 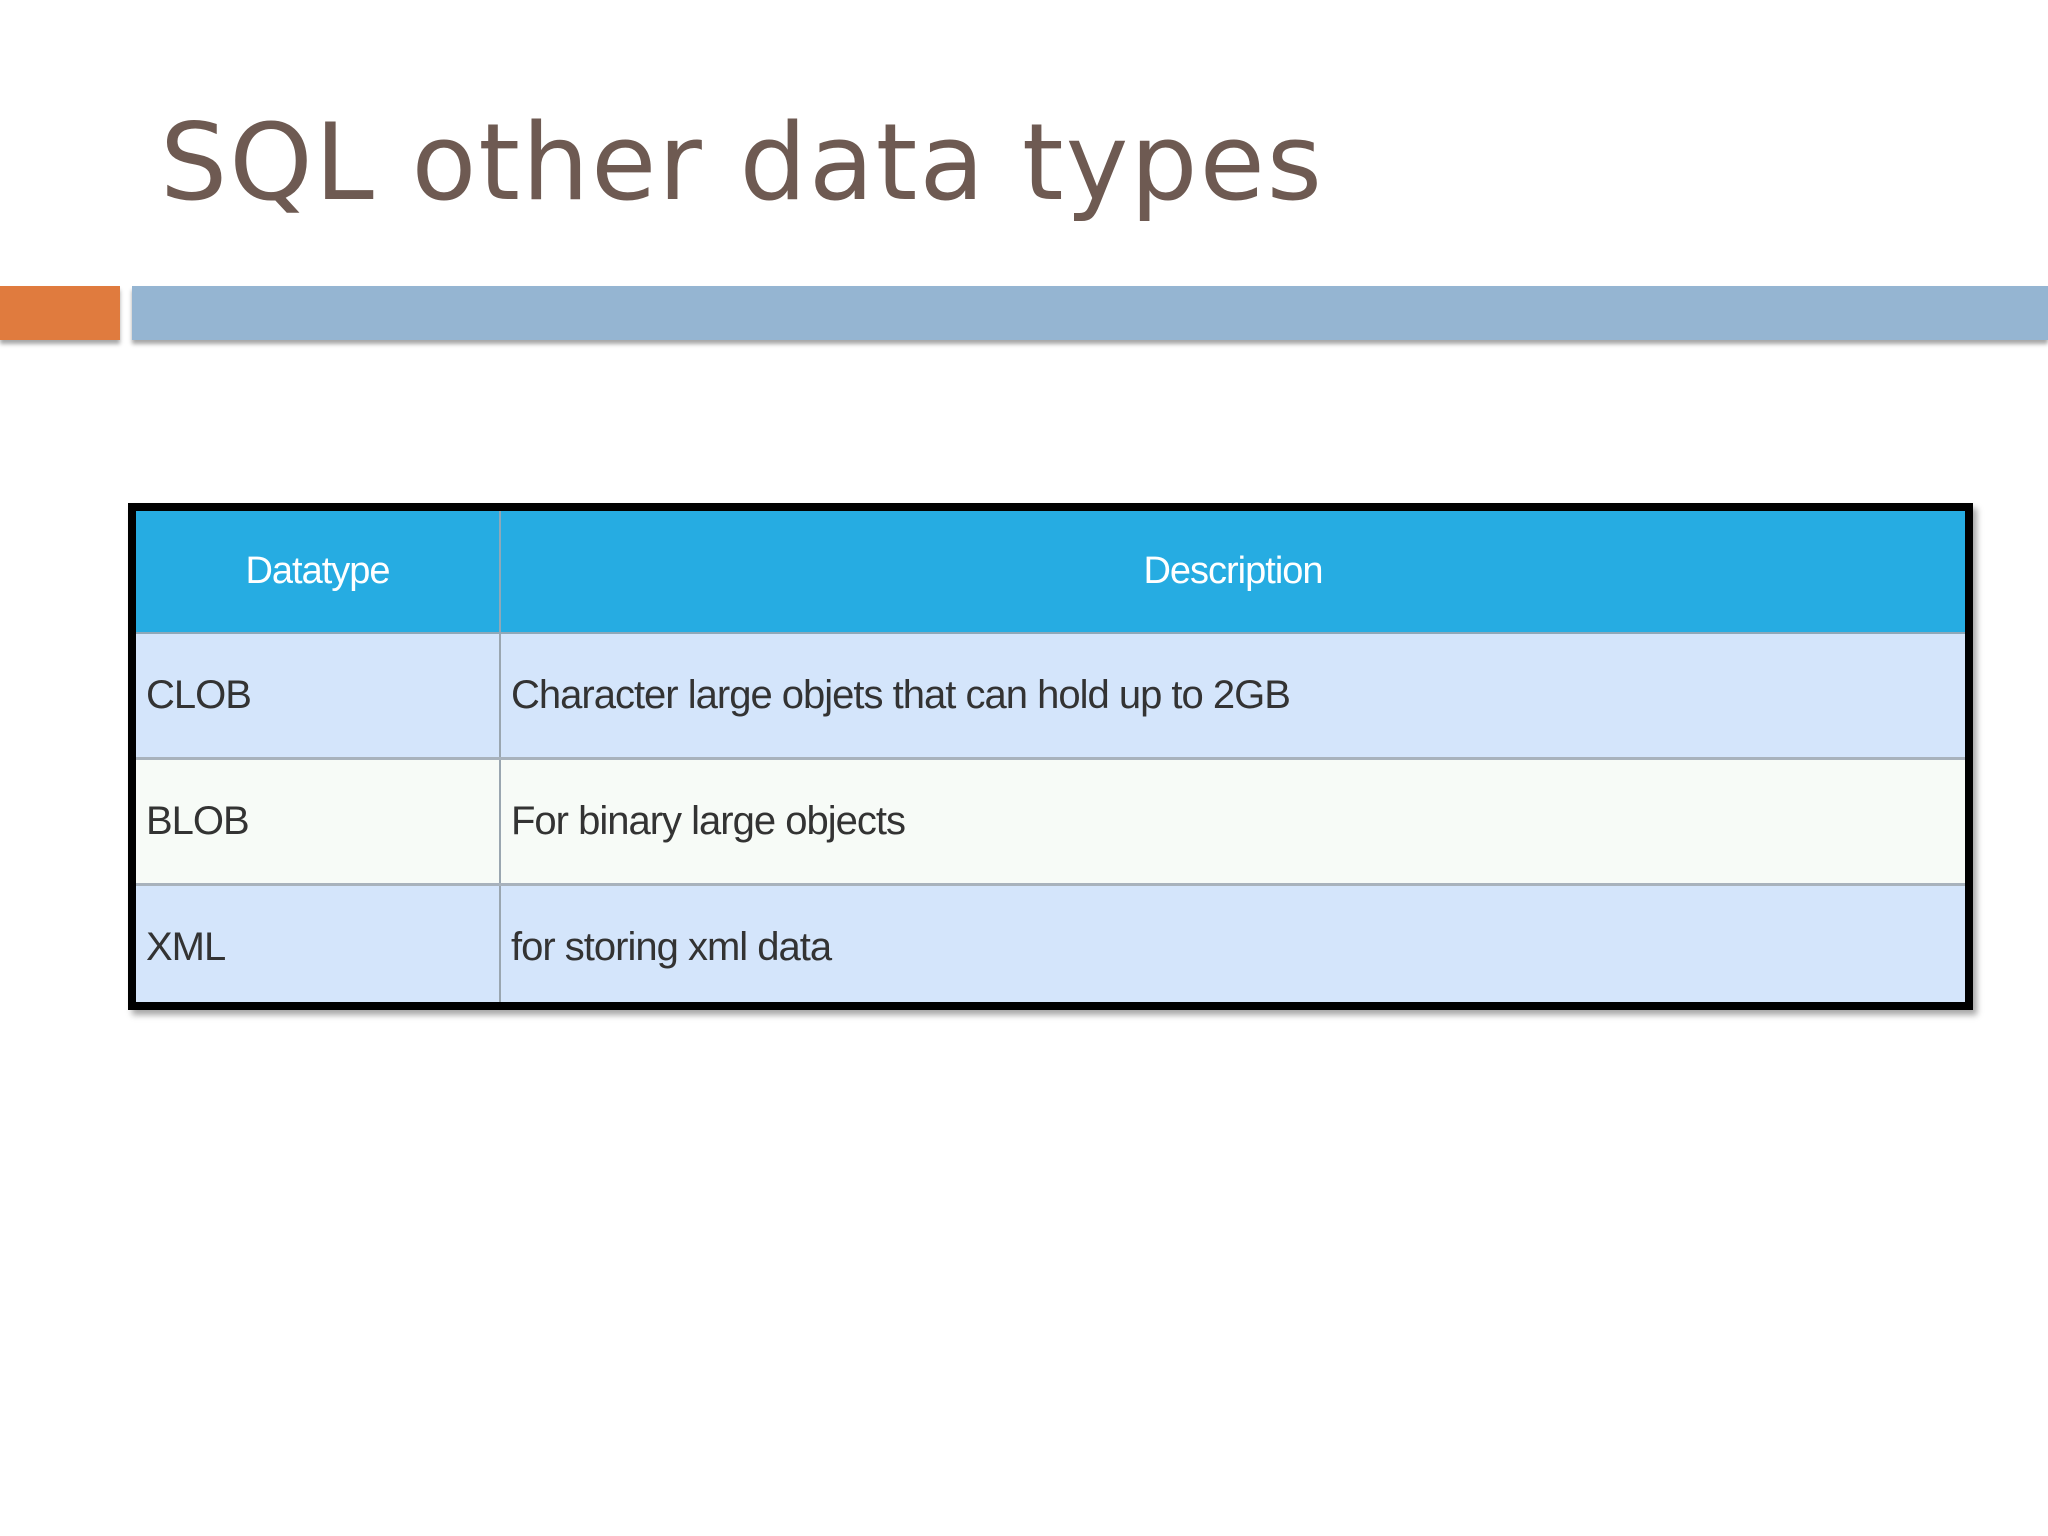 What do you see at coordinates (318, 696) in the screenshot?
I see `cell-datatype: CLOB` at bounding box center [318, 696].